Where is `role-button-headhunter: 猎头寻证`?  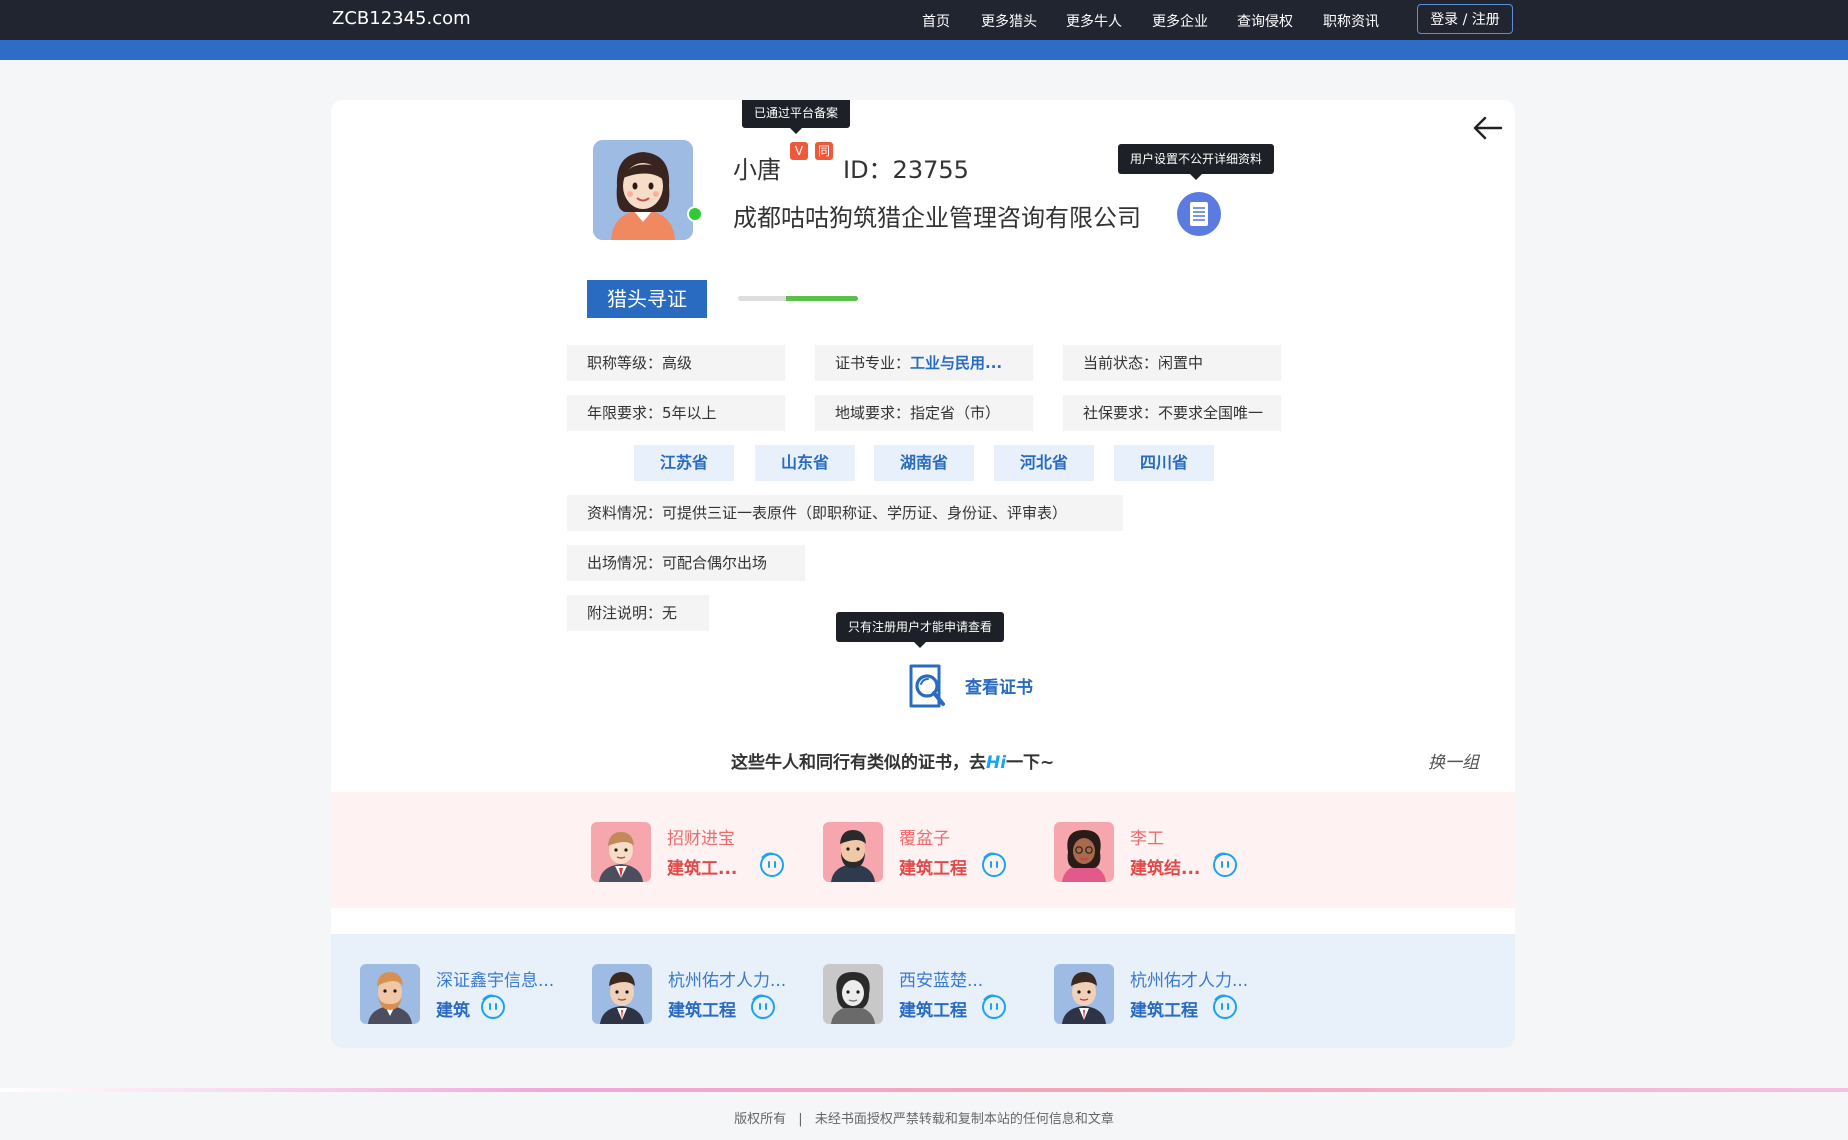
role-button-headhunter: 猎头寻证 is located at coordinates (647, 299).